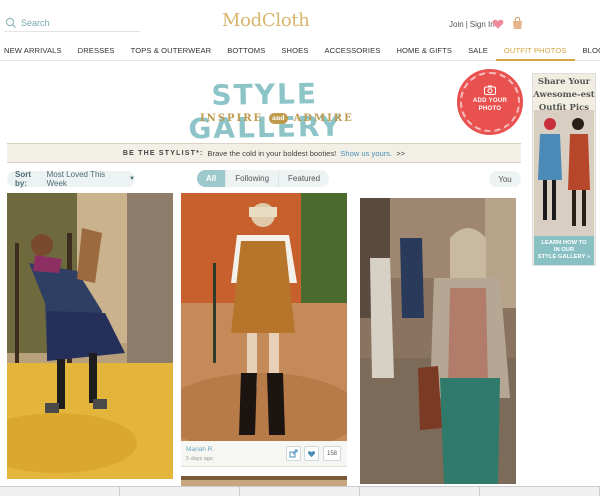 The width and height of the screenshot is (600, 496). What do you see at coordinates (424, 51) in the screenshot?
I see `nav-home-gifts: HOME & GIFTS` at bounding box center [424, 51].